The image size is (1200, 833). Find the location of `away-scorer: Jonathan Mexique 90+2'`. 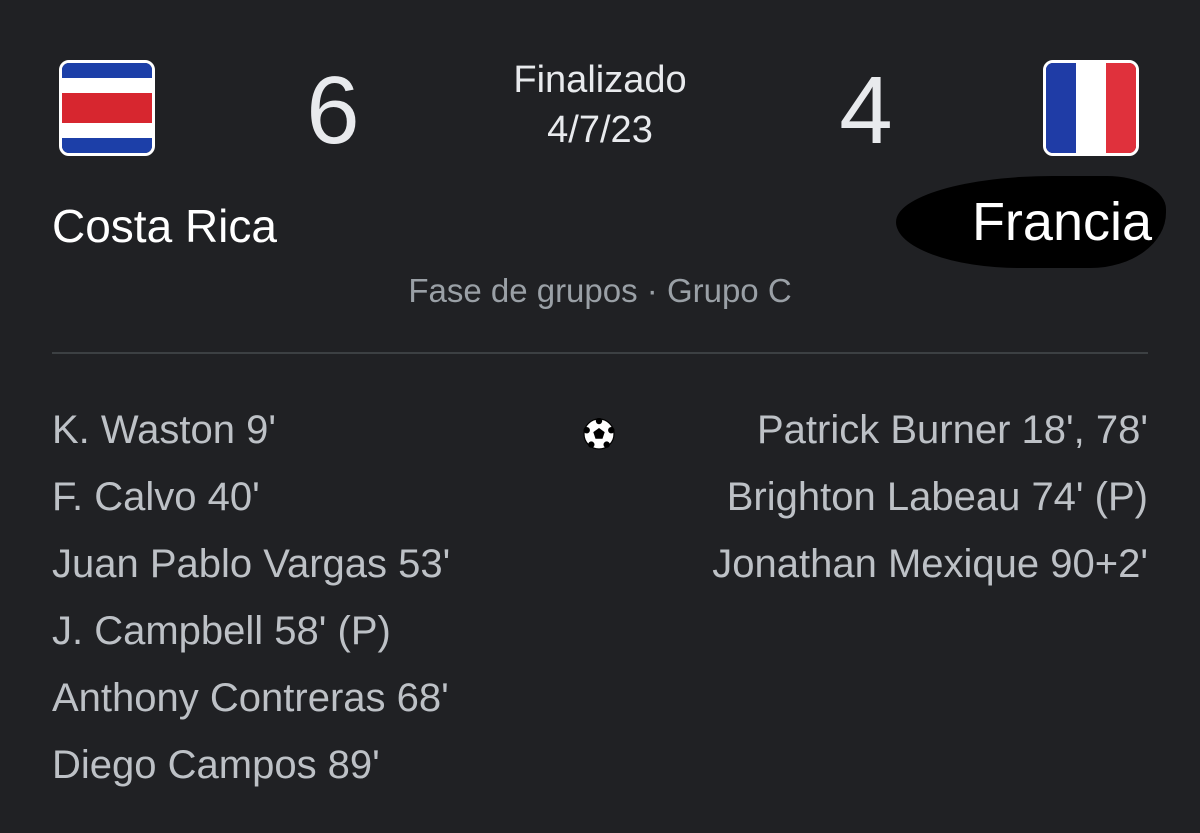

away-scorer: Jonathan Mexique 90+2' is located at coordinates (930, 564).